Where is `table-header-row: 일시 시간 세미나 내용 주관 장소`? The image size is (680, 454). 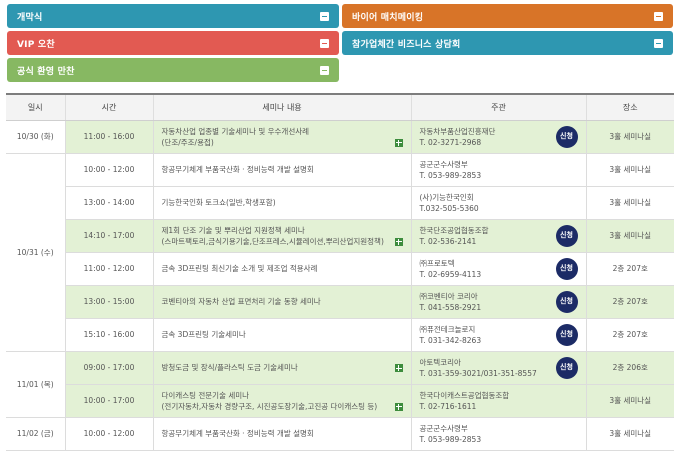 table-header-row: 일시 시간 세미나 내용 주관 장소 is located at coordinates (340, 107).